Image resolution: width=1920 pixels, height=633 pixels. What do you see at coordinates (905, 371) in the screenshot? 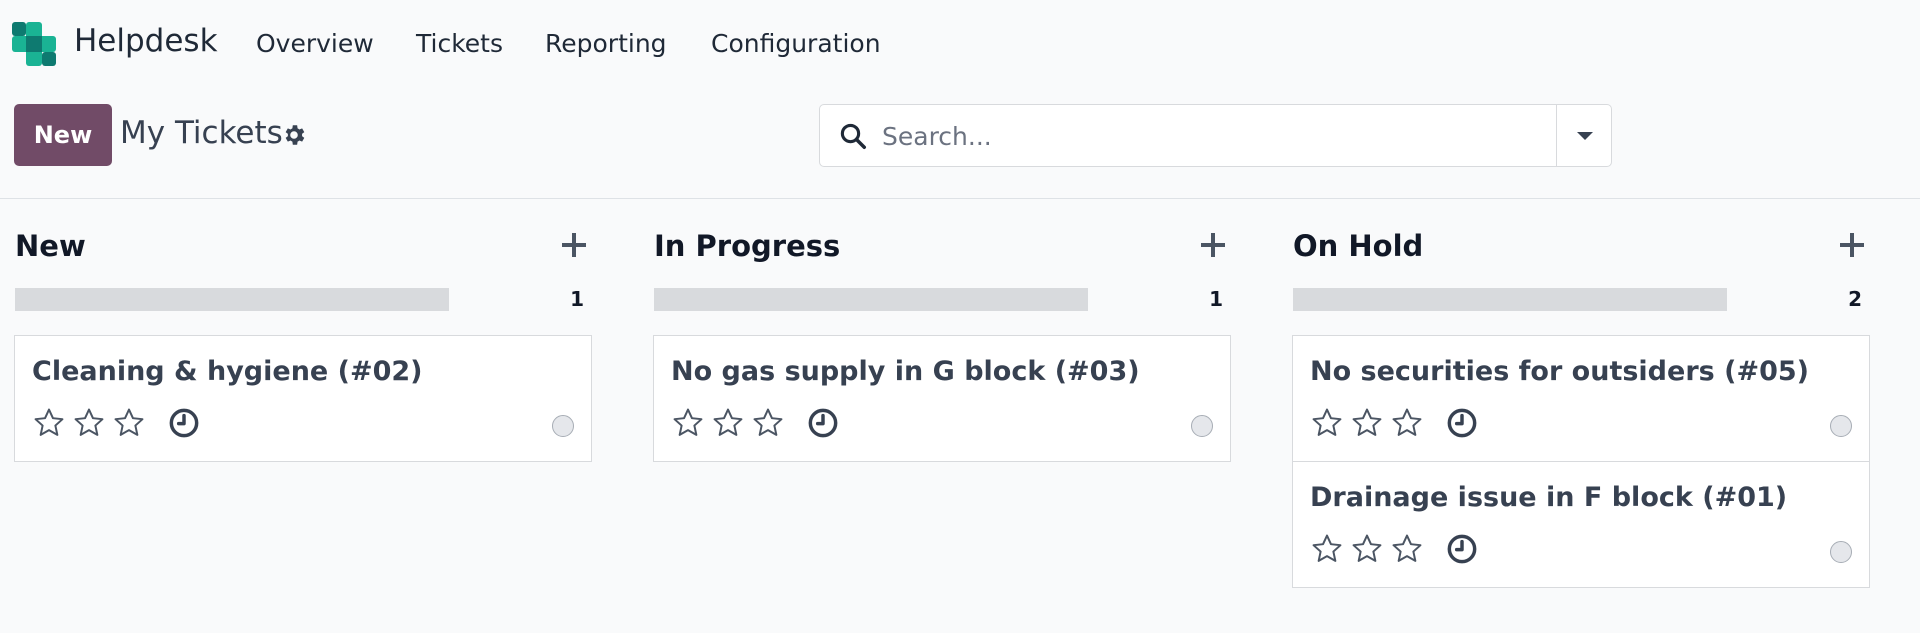
I see `ticket-title: No gas supply in G block (#03)` at bounding box center [905, 371].